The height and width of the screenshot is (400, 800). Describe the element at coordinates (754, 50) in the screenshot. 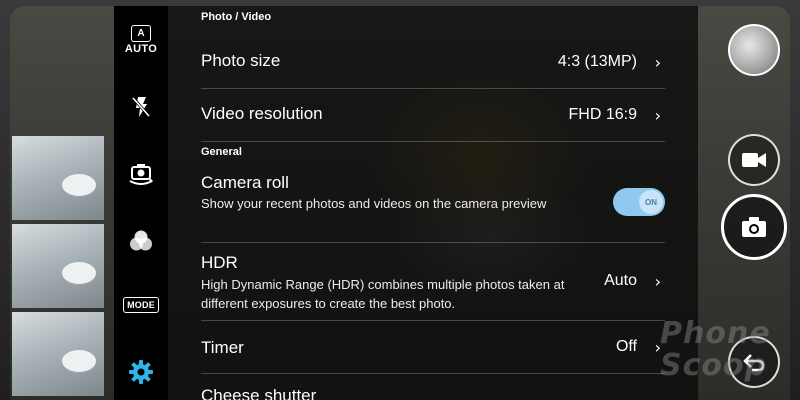

I see `gallery-preview-button` at that location.